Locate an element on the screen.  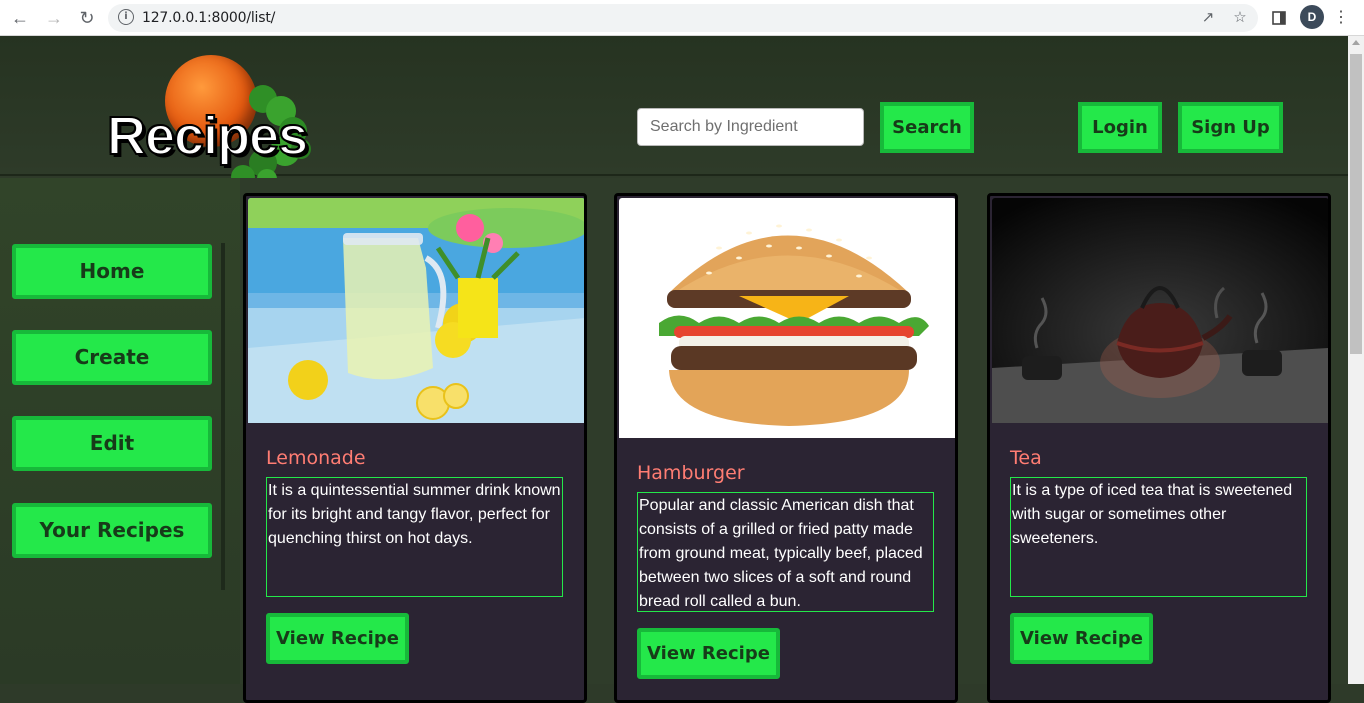
login-button: Login is located at coordinates (1120, 127).